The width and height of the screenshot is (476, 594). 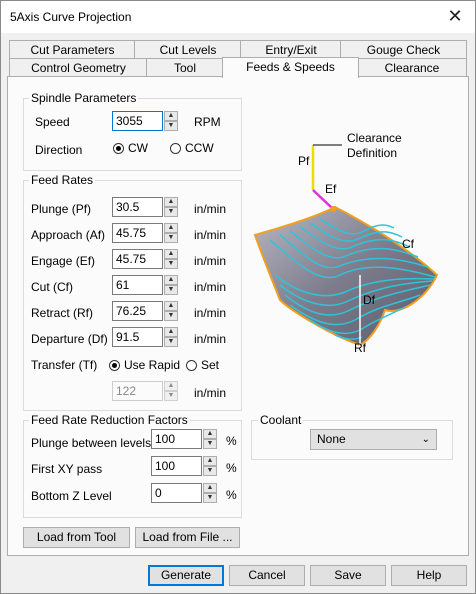 What do you see at coordinates (304, 161) in the screenshot?
I see `pf-label: Pf` at bounding box center [304, 161].